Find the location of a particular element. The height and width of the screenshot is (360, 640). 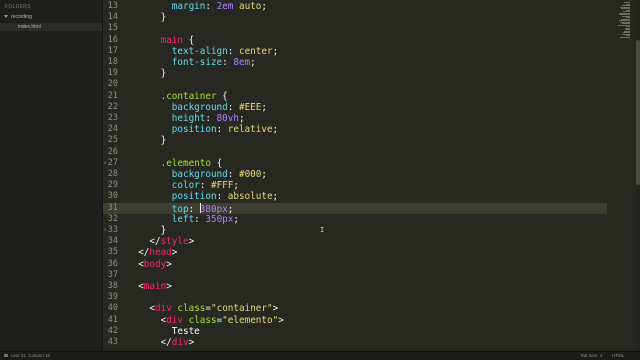

code-text: <body> is located at coordinates (149, 264).